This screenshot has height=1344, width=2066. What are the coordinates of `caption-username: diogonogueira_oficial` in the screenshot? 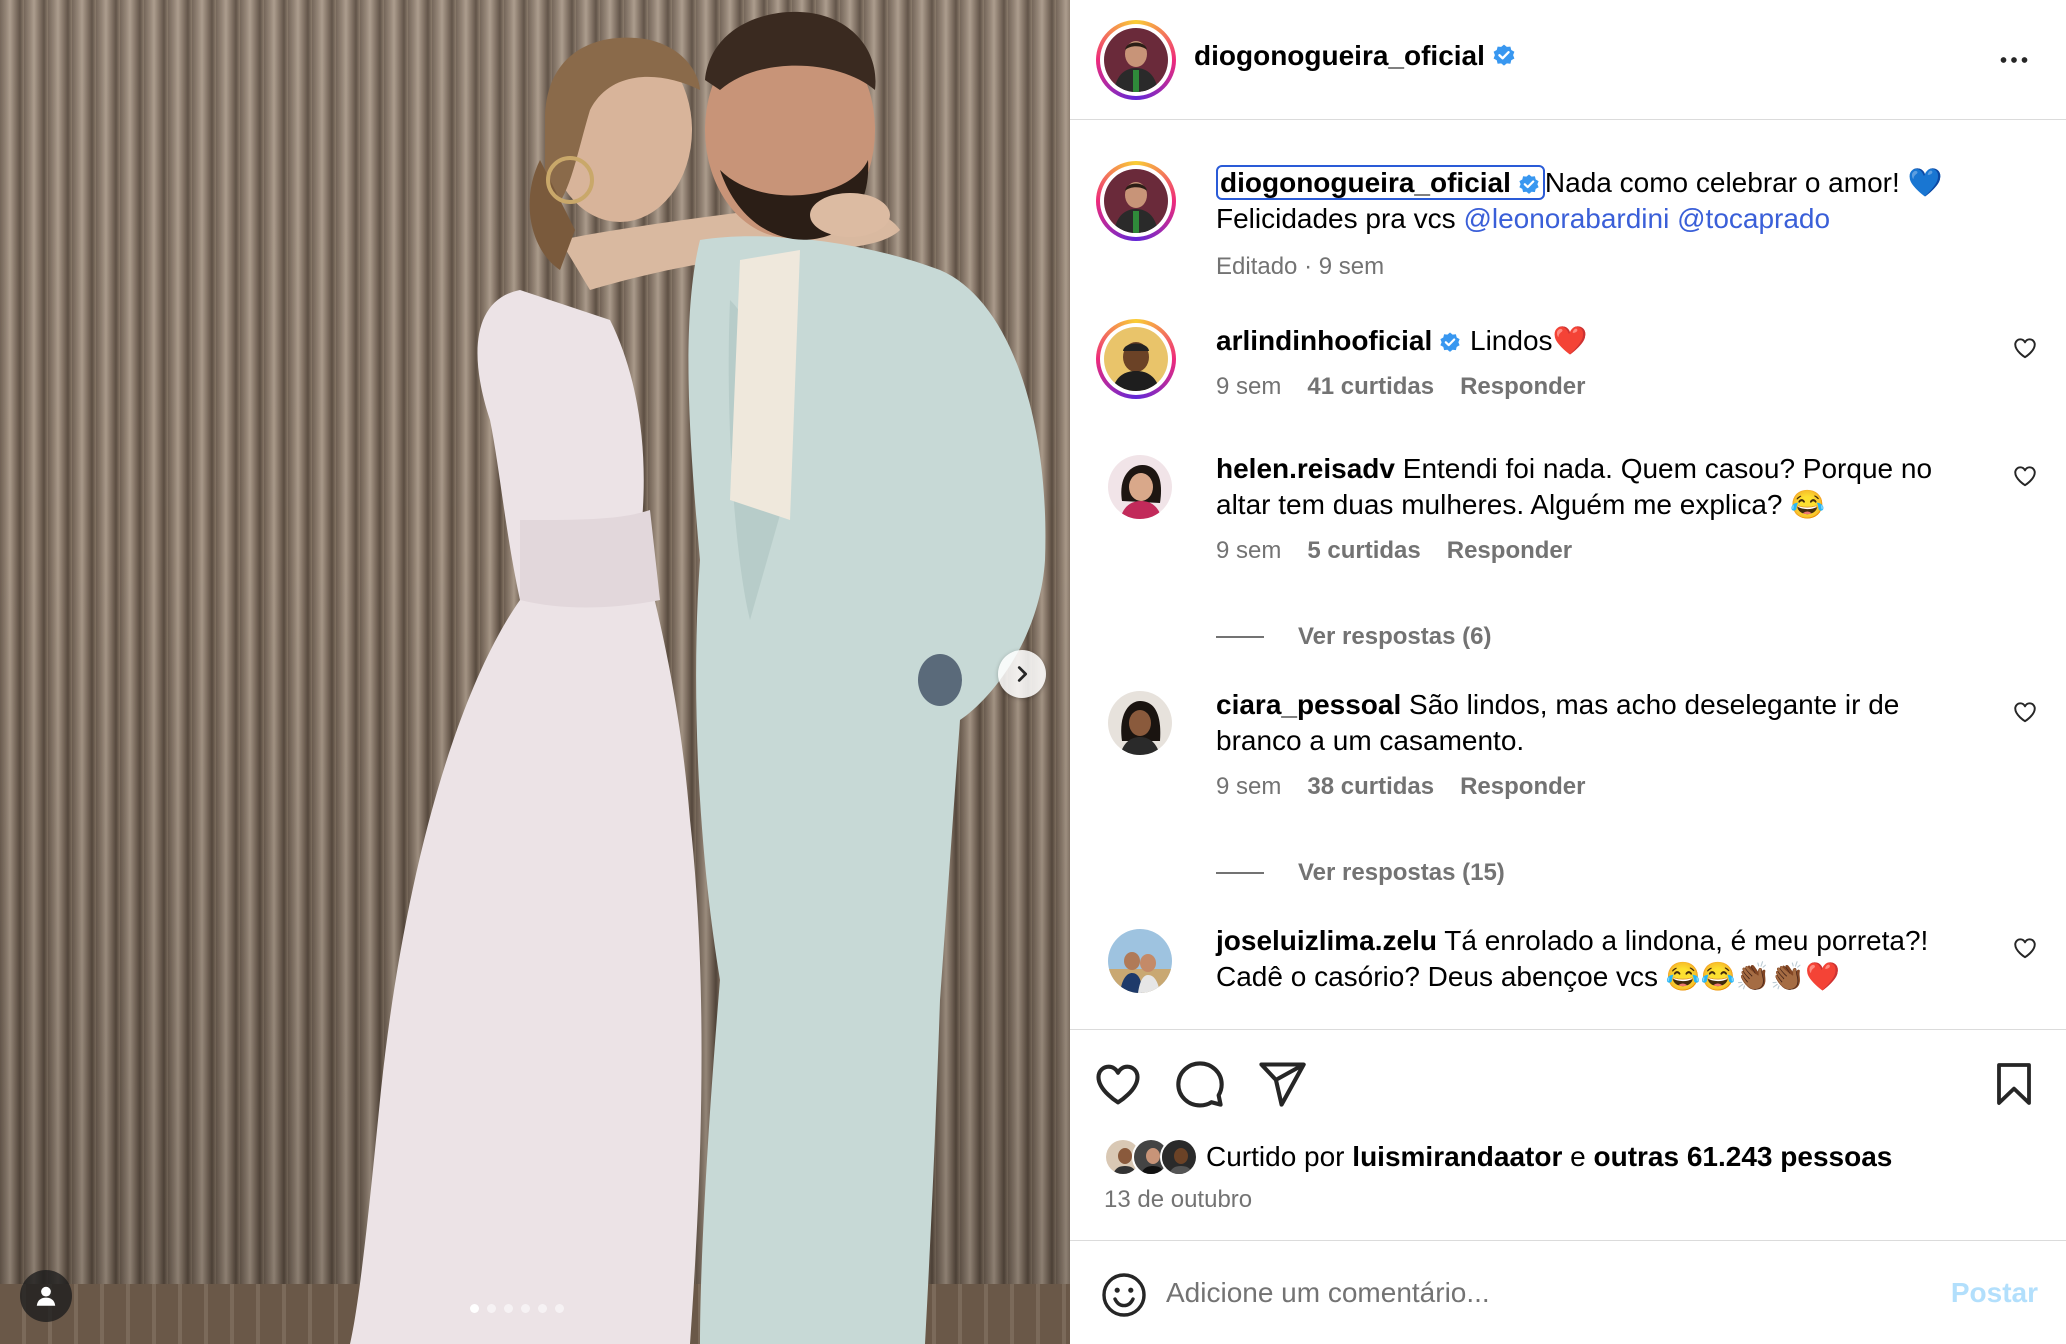 It's located at (1365, 182).